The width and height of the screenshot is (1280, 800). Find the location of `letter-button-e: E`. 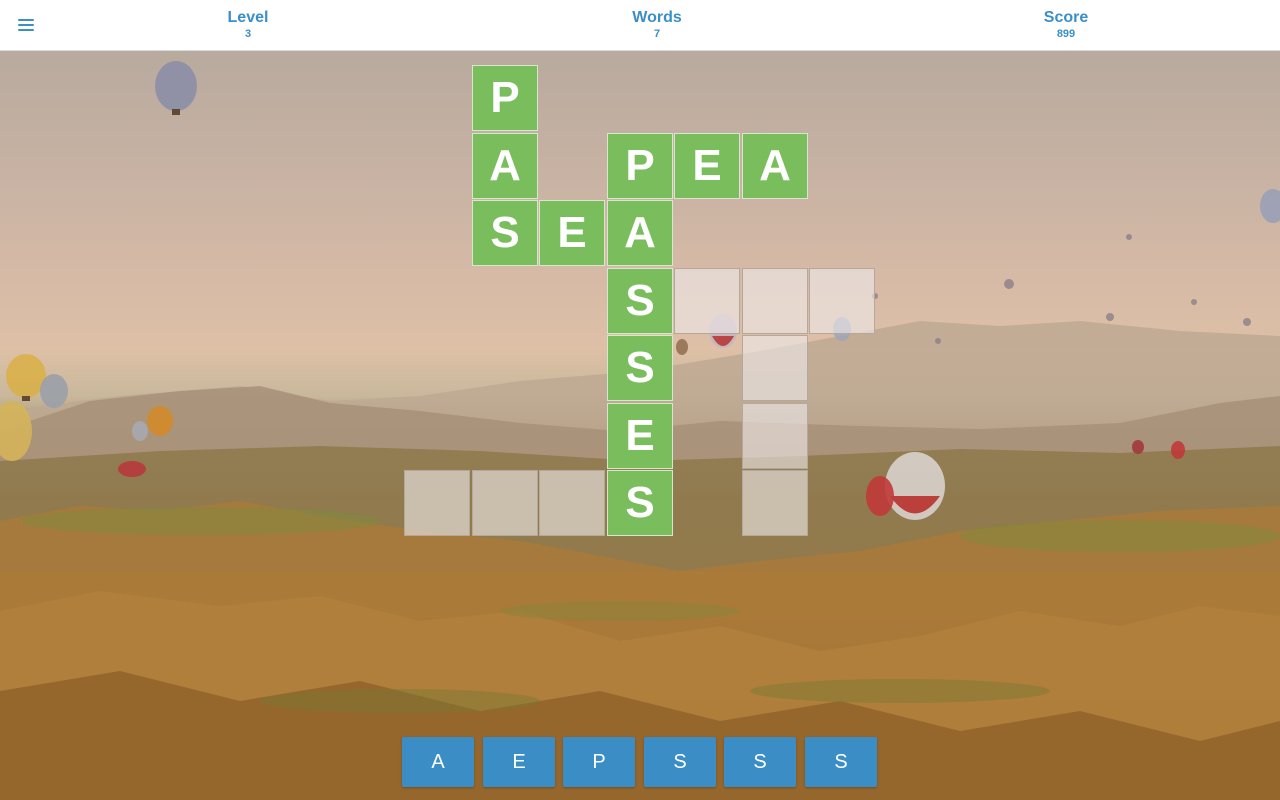

letter-button-e: E is located at coordinates (519, 762).